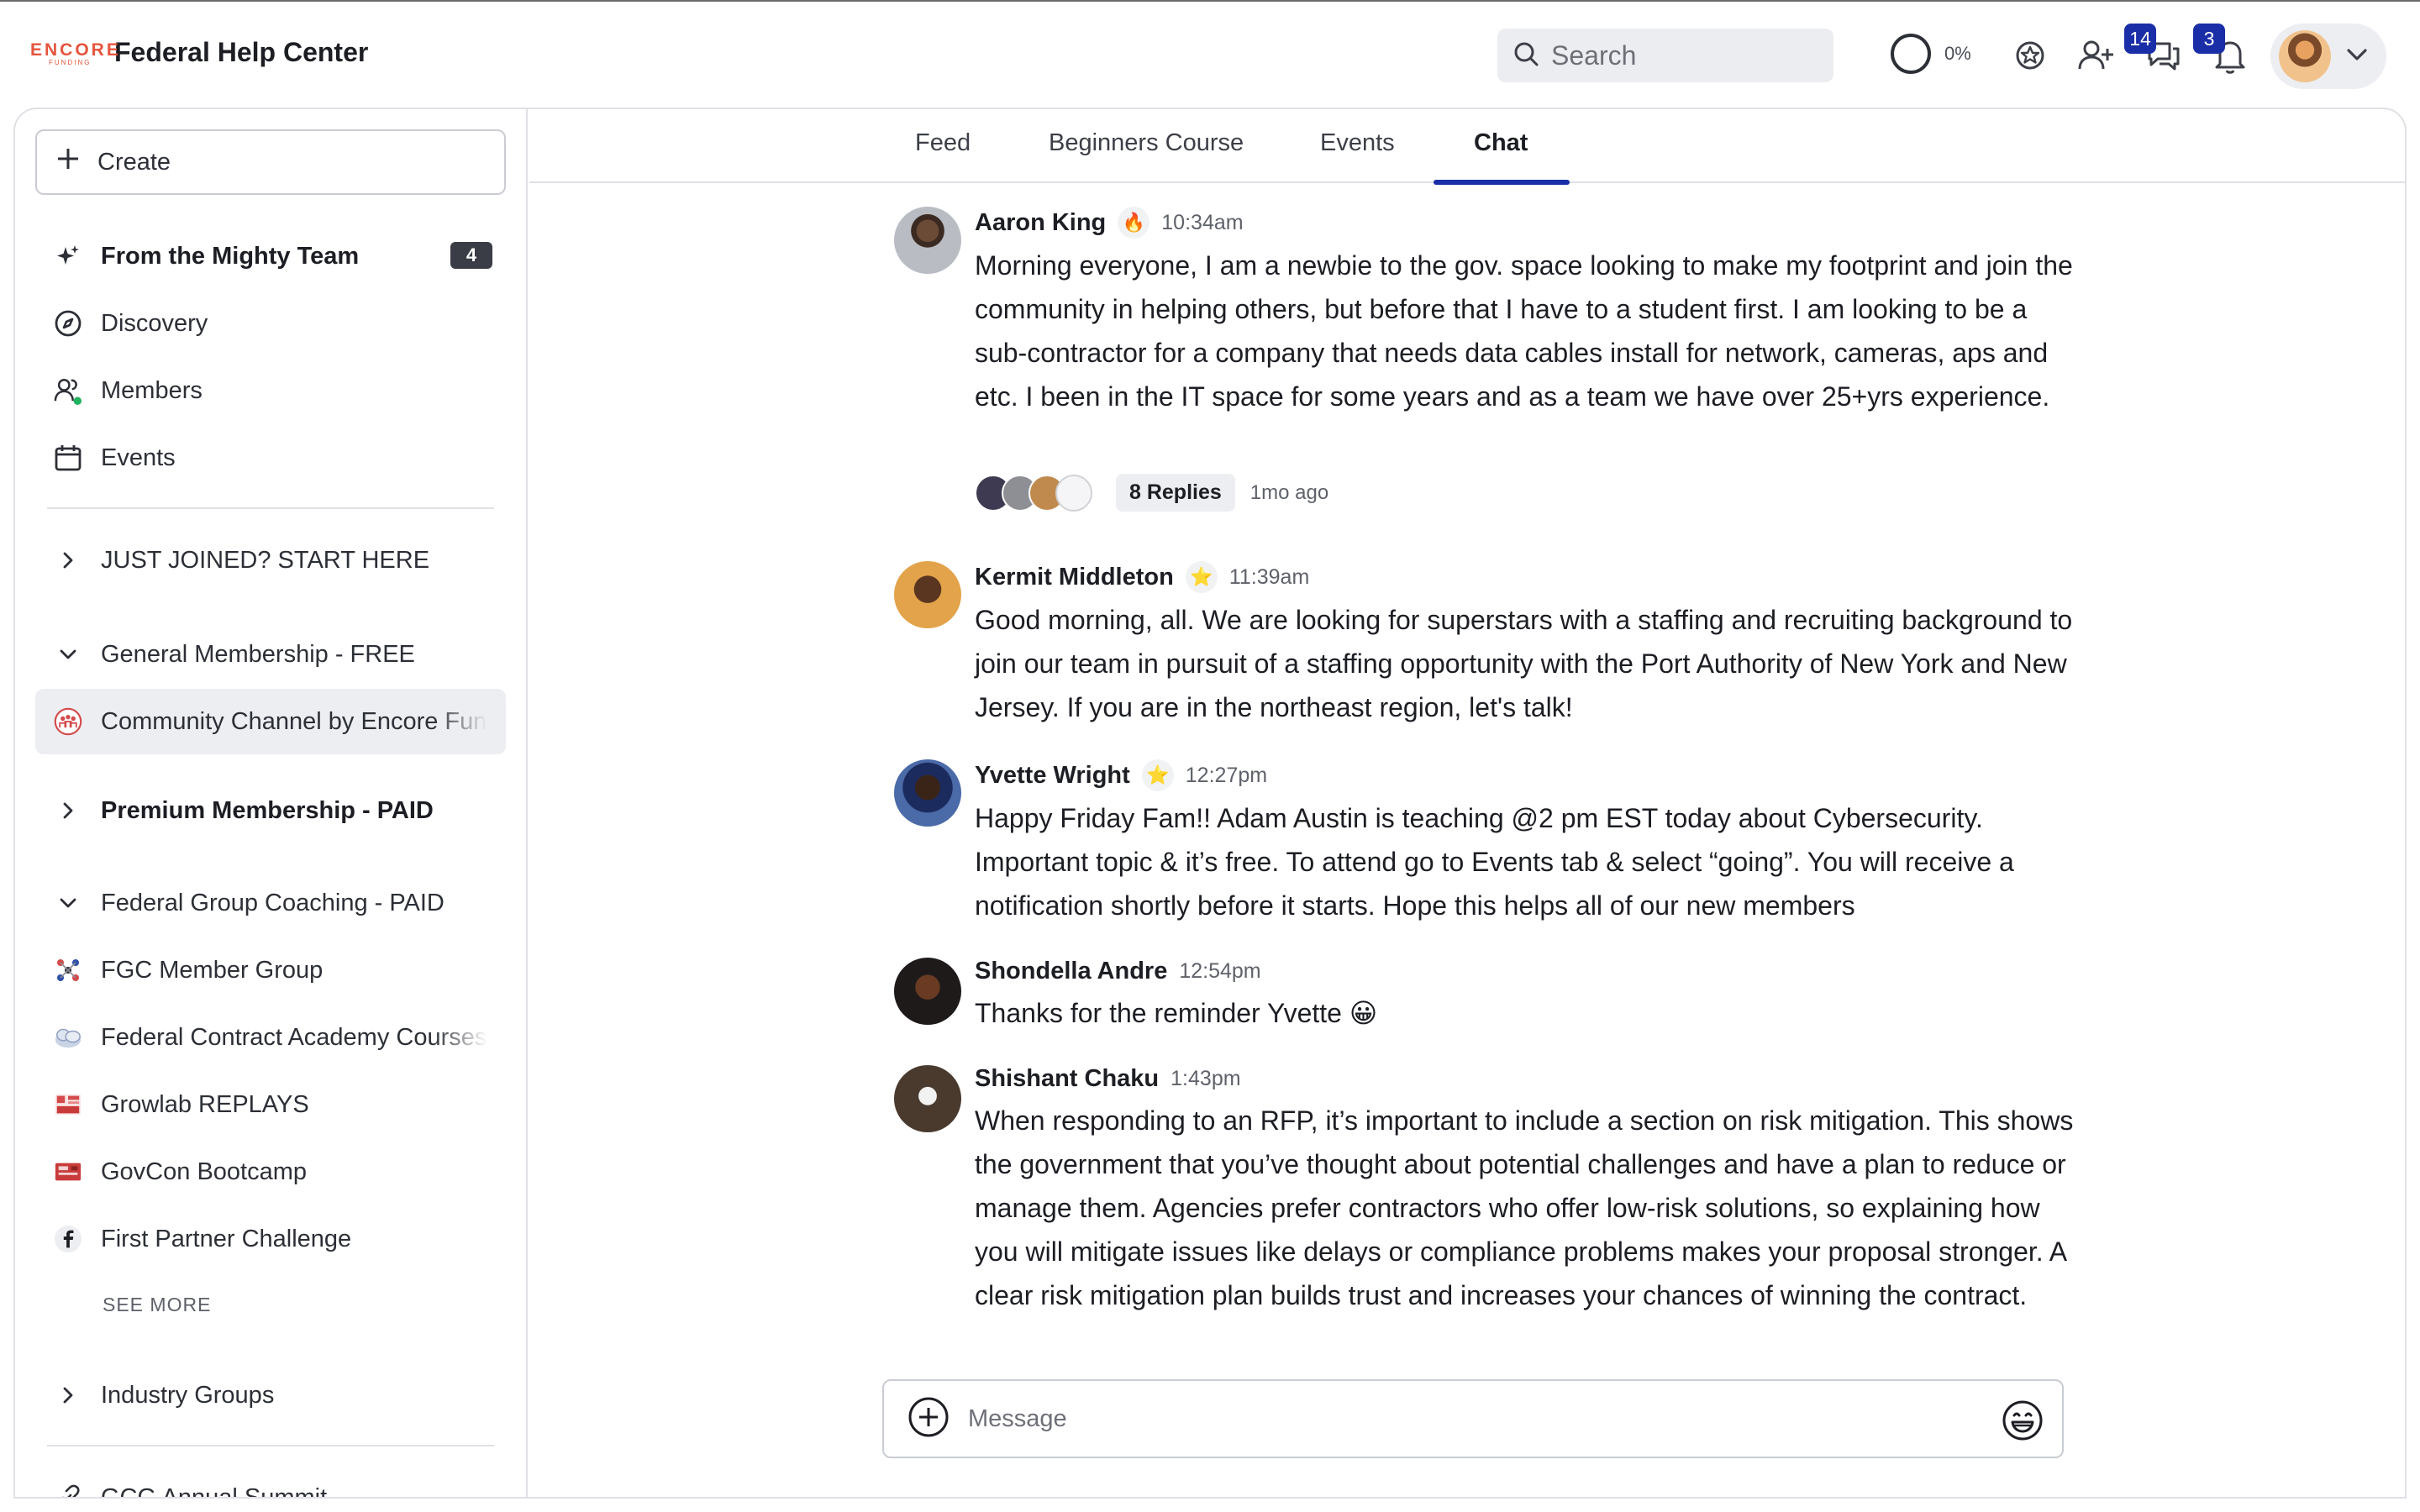 This screenshot has height=1512, width=2420. I want to click on reply-age: 1mo ago, so click(1289, 492).